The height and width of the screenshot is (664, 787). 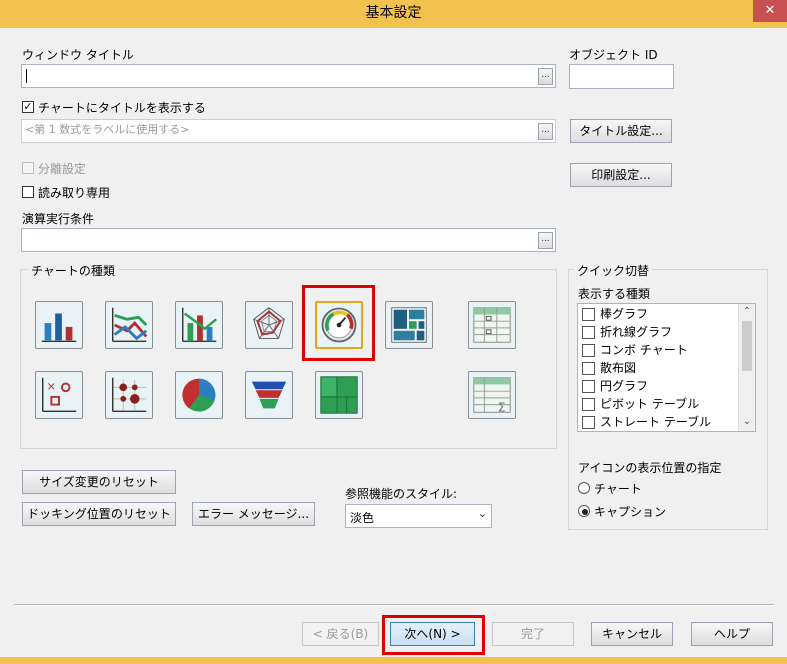 I want to click on list-item: ストレート テーブル, so click(x=658, y=422).